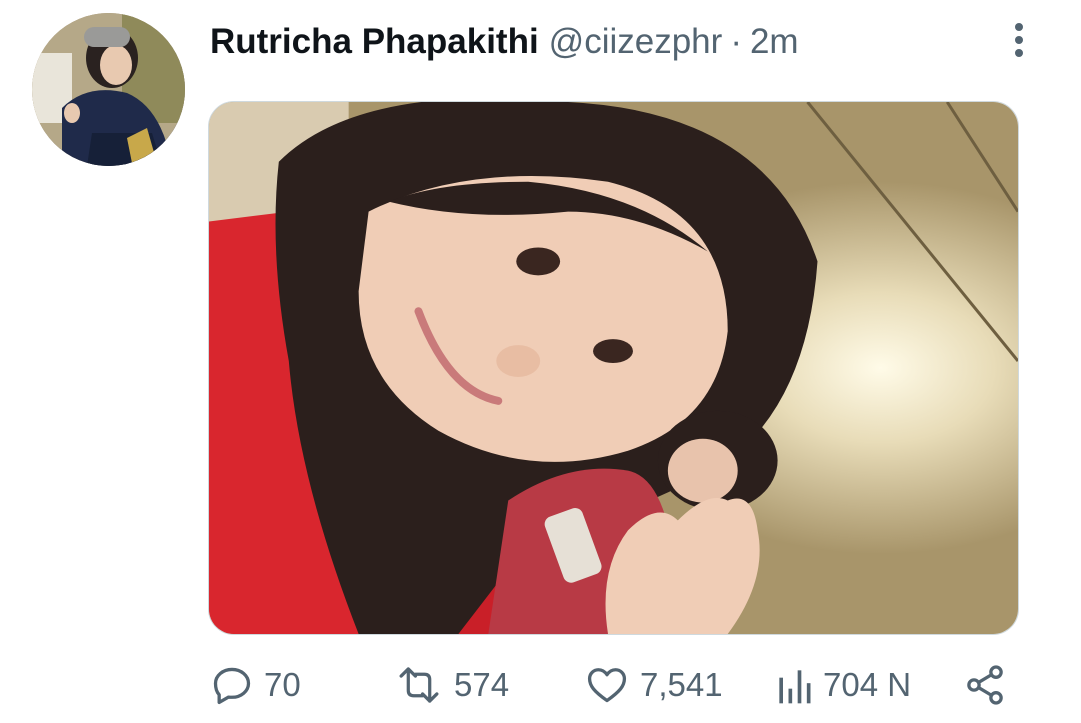  I want to click on share-icon, so click(985, 685).